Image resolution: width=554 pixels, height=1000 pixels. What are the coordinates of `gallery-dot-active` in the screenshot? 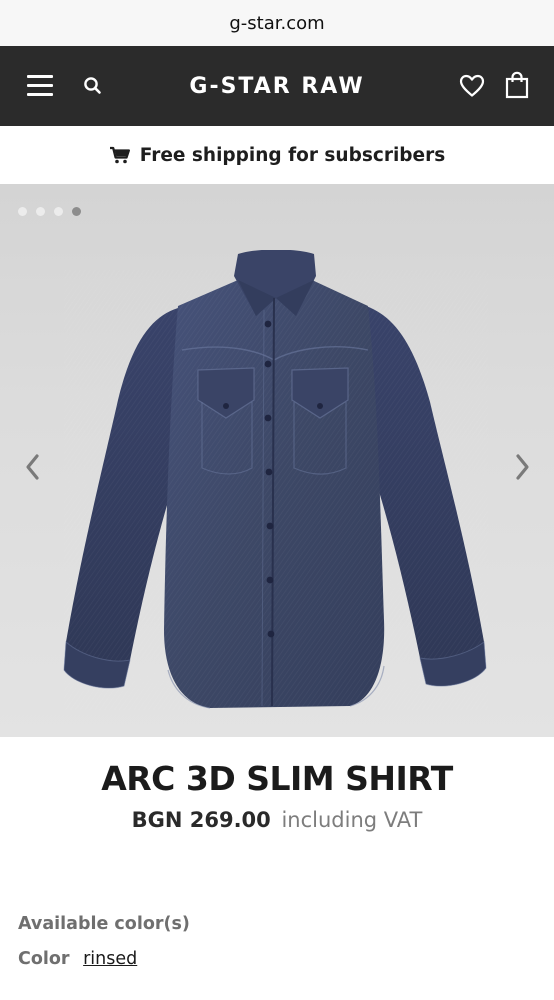 It's located at (76, 211).